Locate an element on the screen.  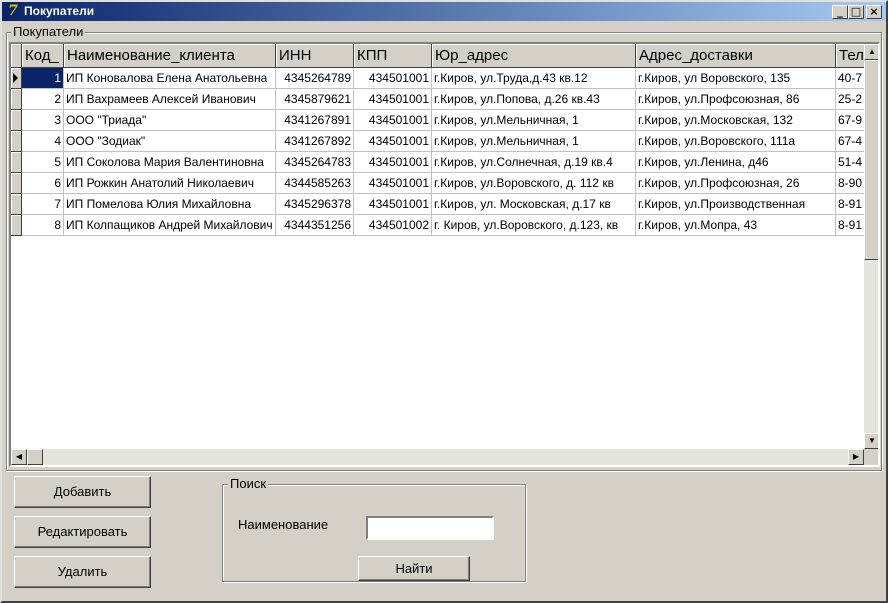
table-cell: г.Киров, ул.Труда,д.43 кв.12 is located at coordinates (534, 78).